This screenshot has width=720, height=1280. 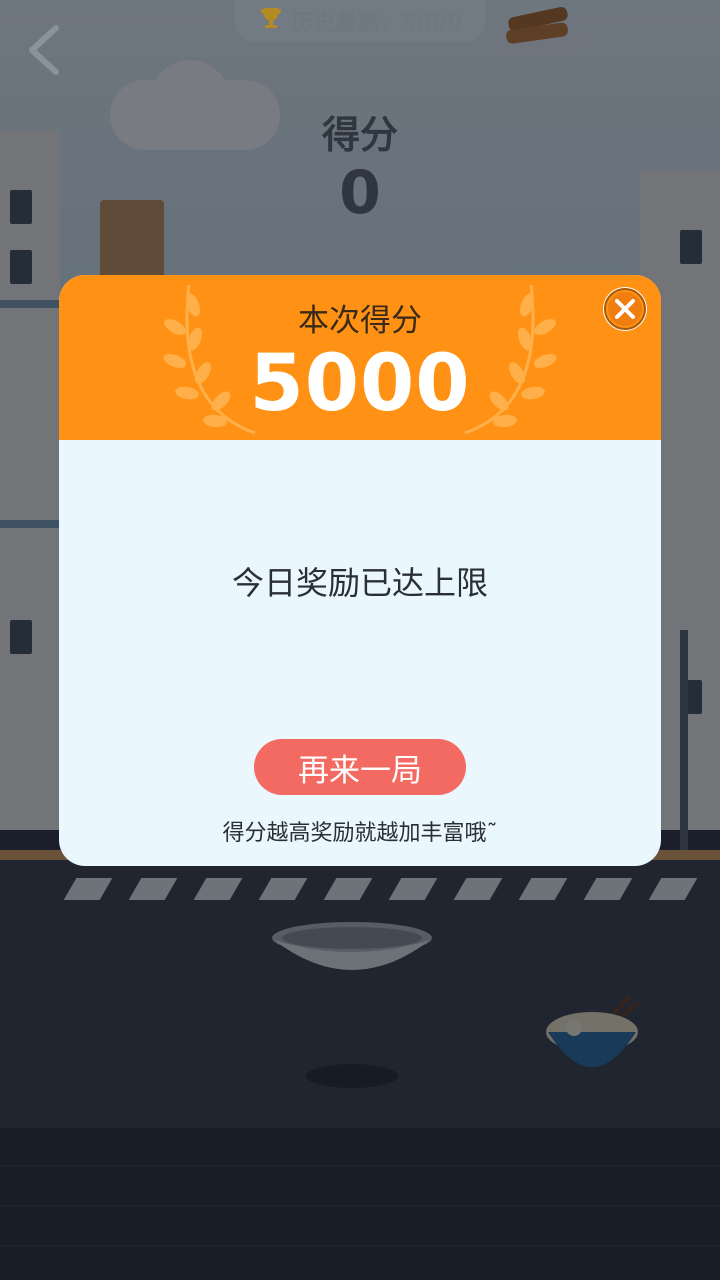 What do you see at coordinates (360, 833) in the screenshot?
I see `hint-text: 得分越高奖励就越加丰富哦˜` at bounding box center [360, 833].